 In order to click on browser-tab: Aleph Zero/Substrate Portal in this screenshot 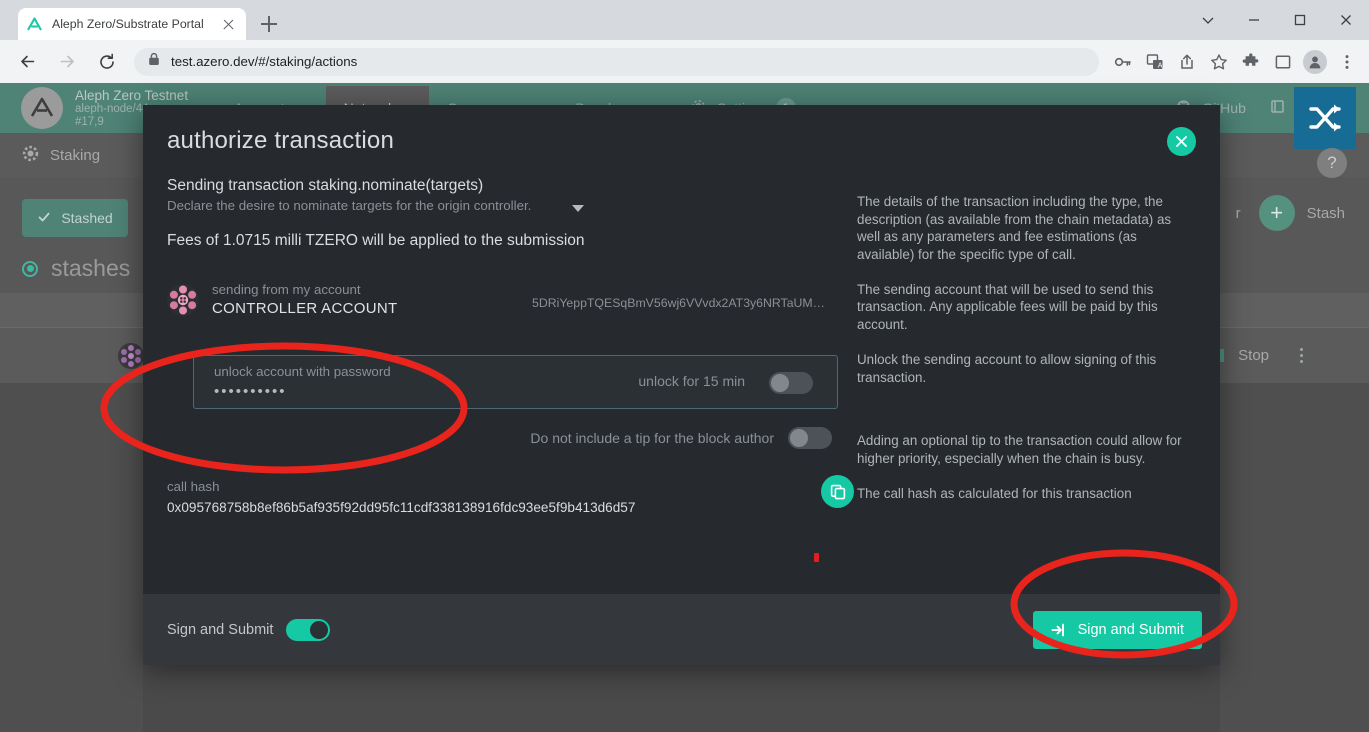, I will do `click(132, 24)`.